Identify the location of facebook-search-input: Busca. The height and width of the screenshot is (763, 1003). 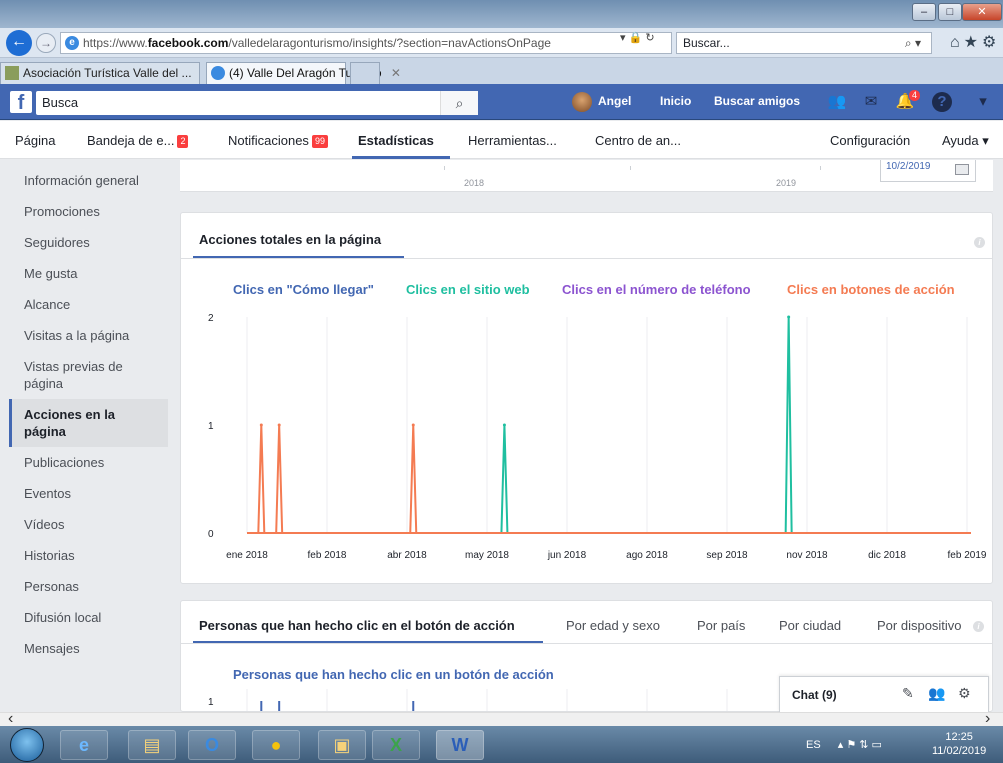
(257, 103).